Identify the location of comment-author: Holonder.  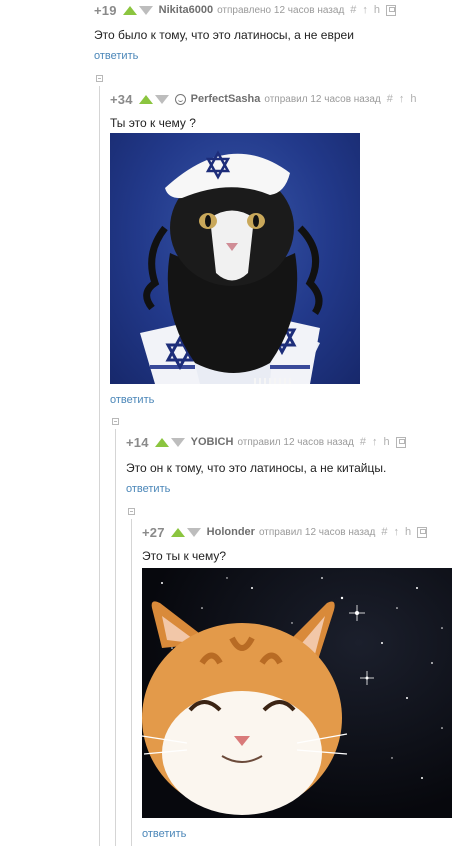
(231, 532).